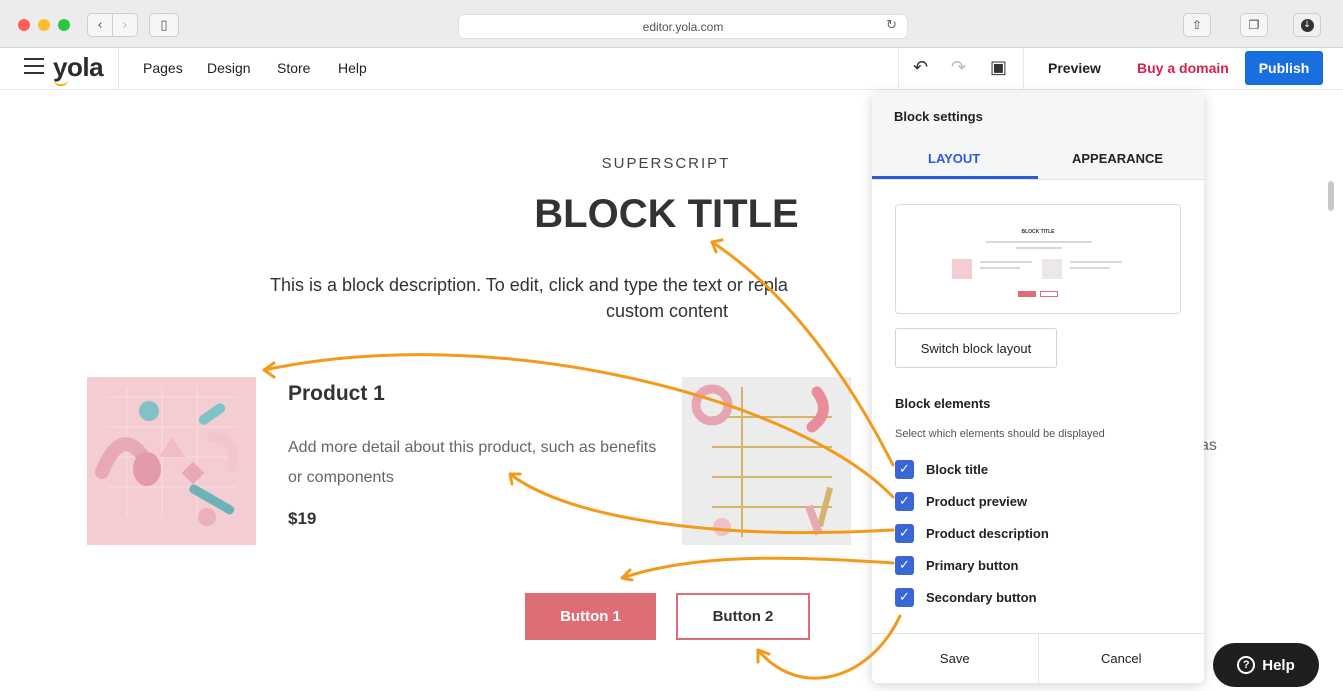  Describe the element at coordinates (955, 658) in the screenshot. I see `save-button: Save` at that location.